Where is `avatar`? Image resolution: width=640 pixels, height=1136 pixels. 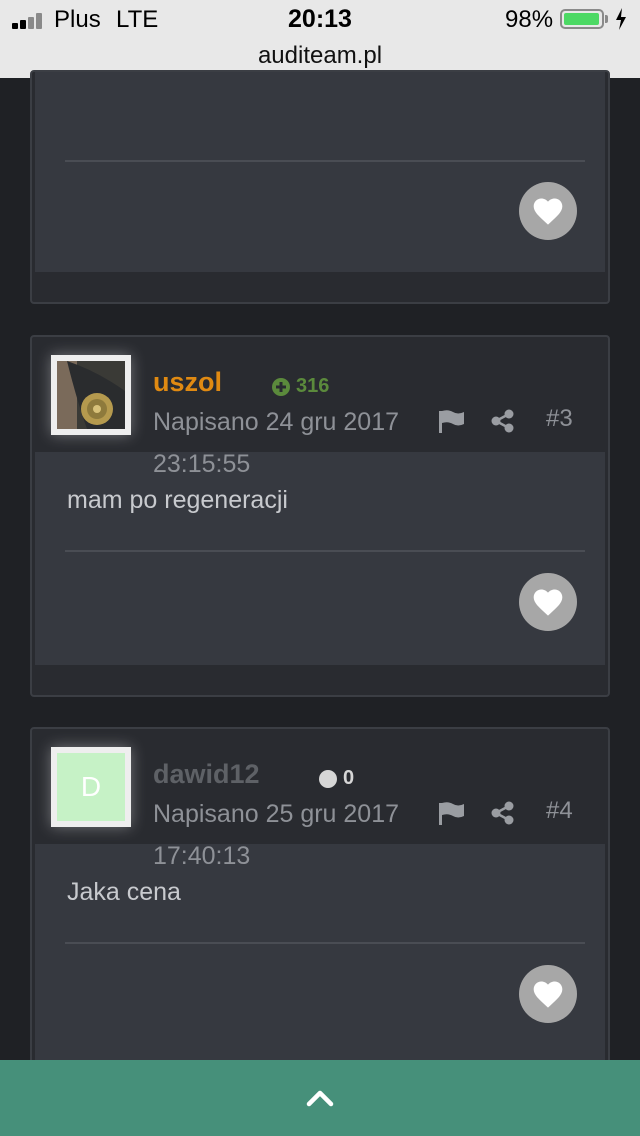
avatar is located at coordinates (91, 395).